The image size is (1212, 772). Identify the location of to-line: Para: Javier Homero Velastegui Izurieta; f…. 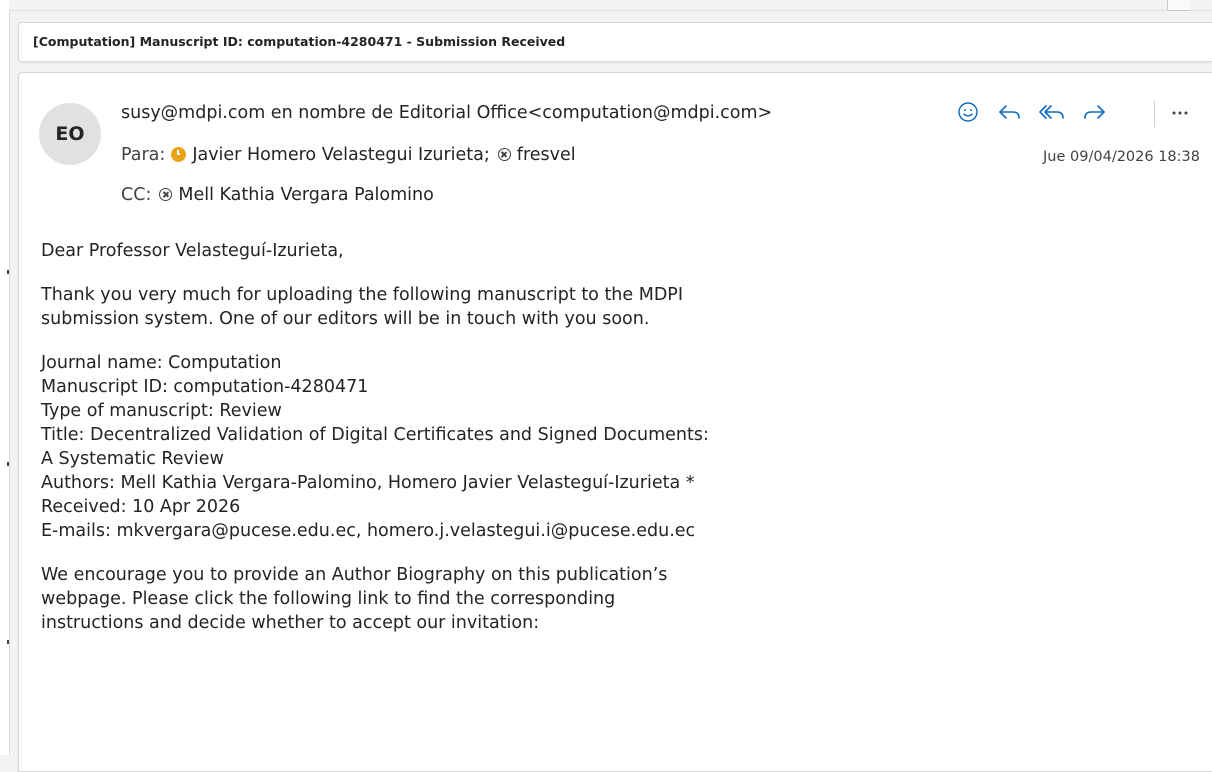
(348, 155).